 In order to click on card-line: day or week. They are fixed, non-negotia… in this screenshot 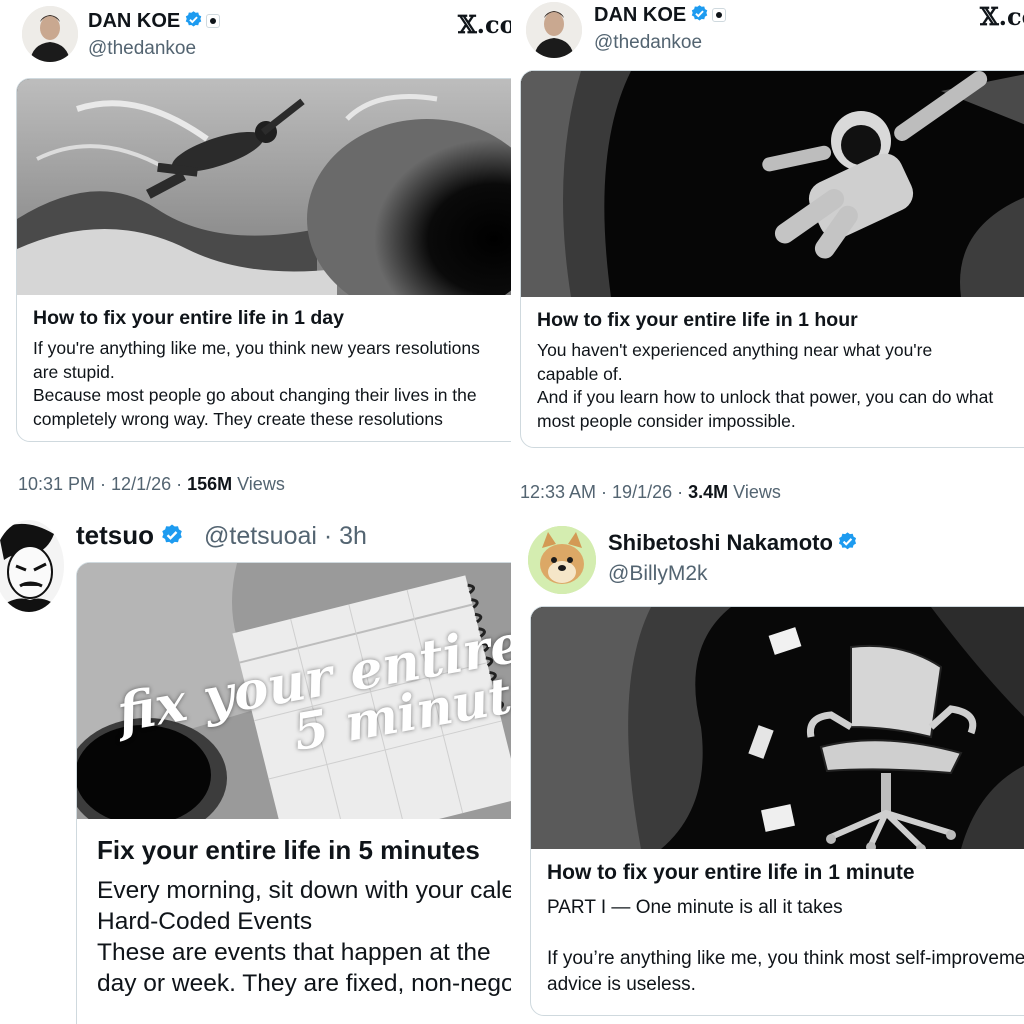, I will do `click(304, 983)`.